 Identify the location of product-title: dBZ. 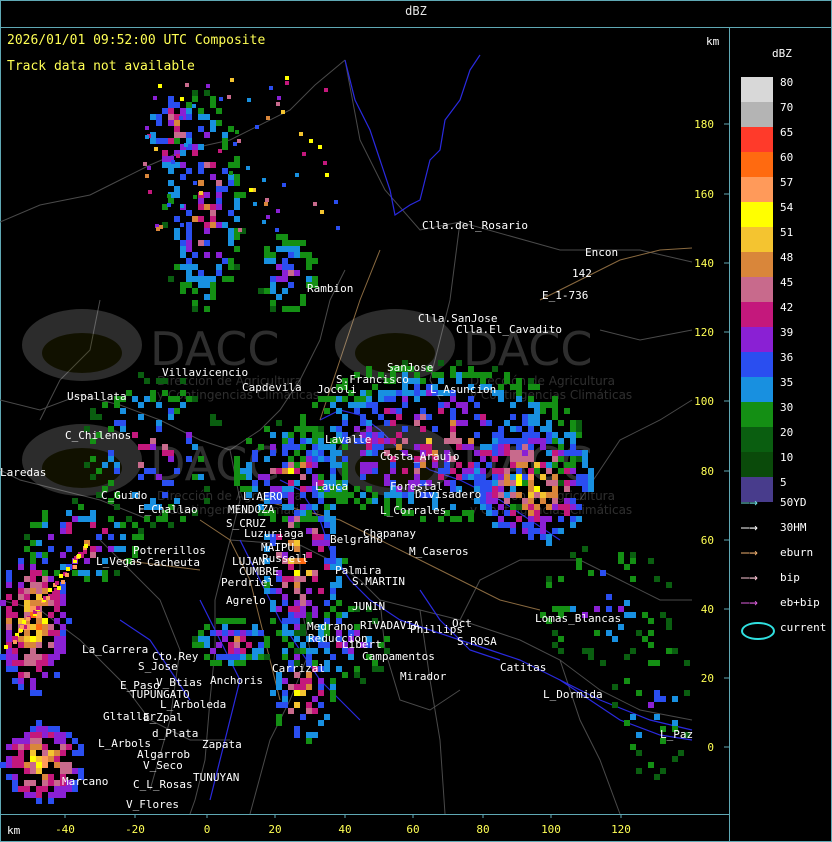
(416, 11).